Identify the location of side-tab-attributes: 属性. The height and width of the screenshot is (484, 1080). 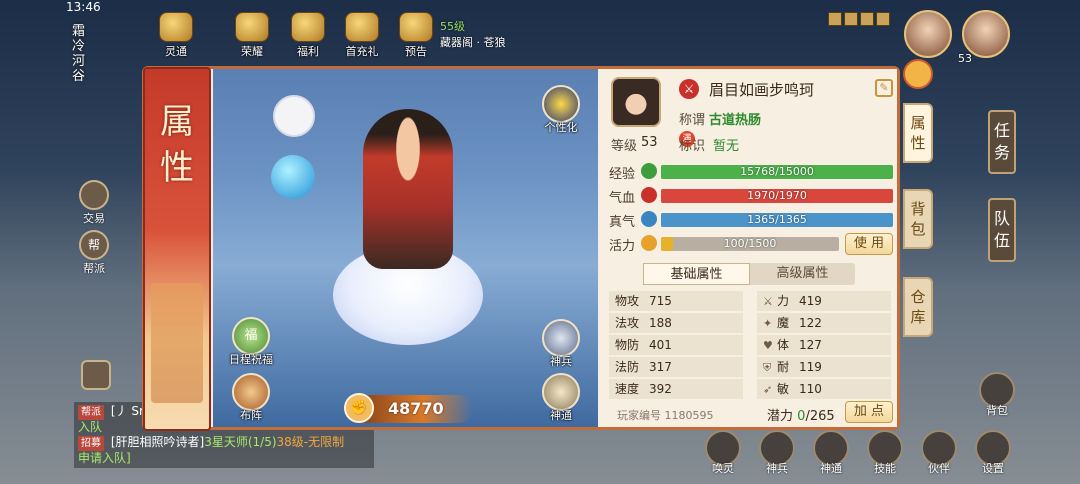
(918, 133).